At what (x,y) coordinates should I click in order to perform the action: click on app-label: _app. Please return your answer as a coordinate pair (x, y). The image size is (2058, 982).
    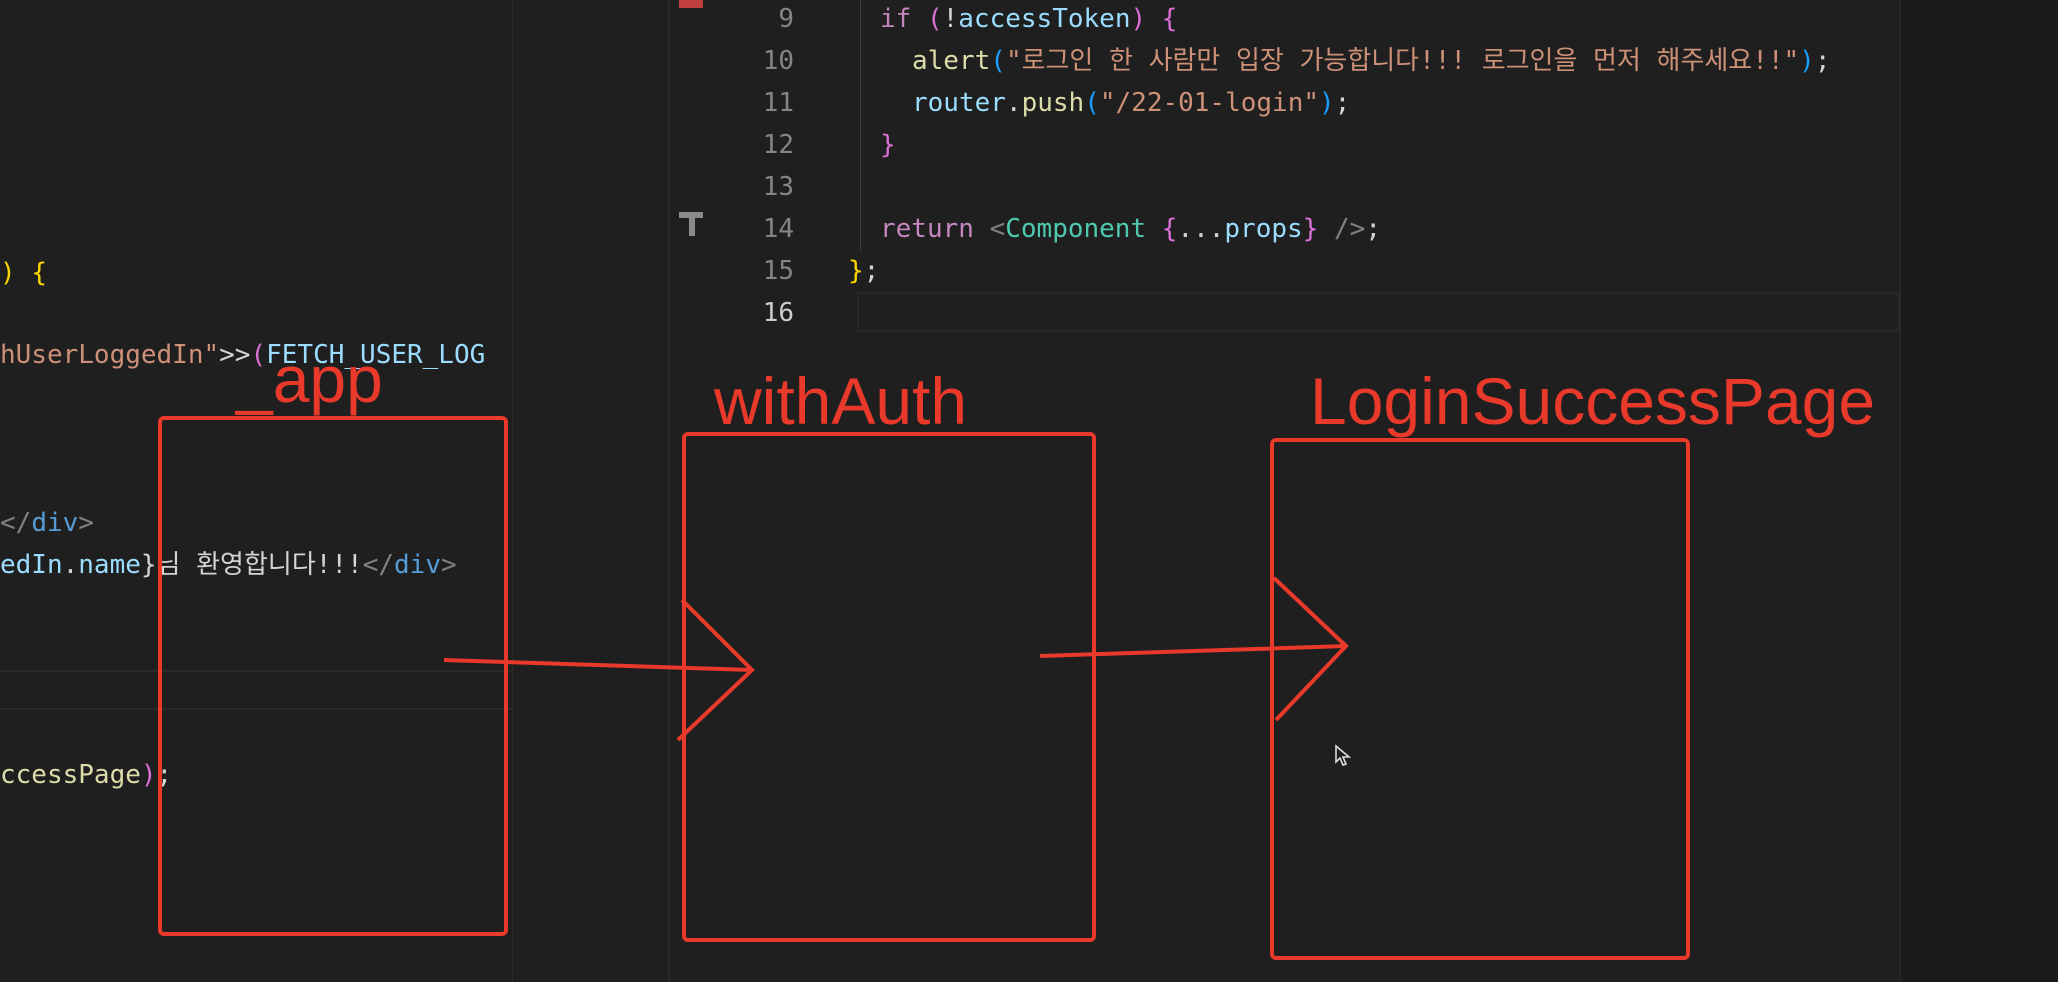
    Looking at the image, I should click on (309, 379).